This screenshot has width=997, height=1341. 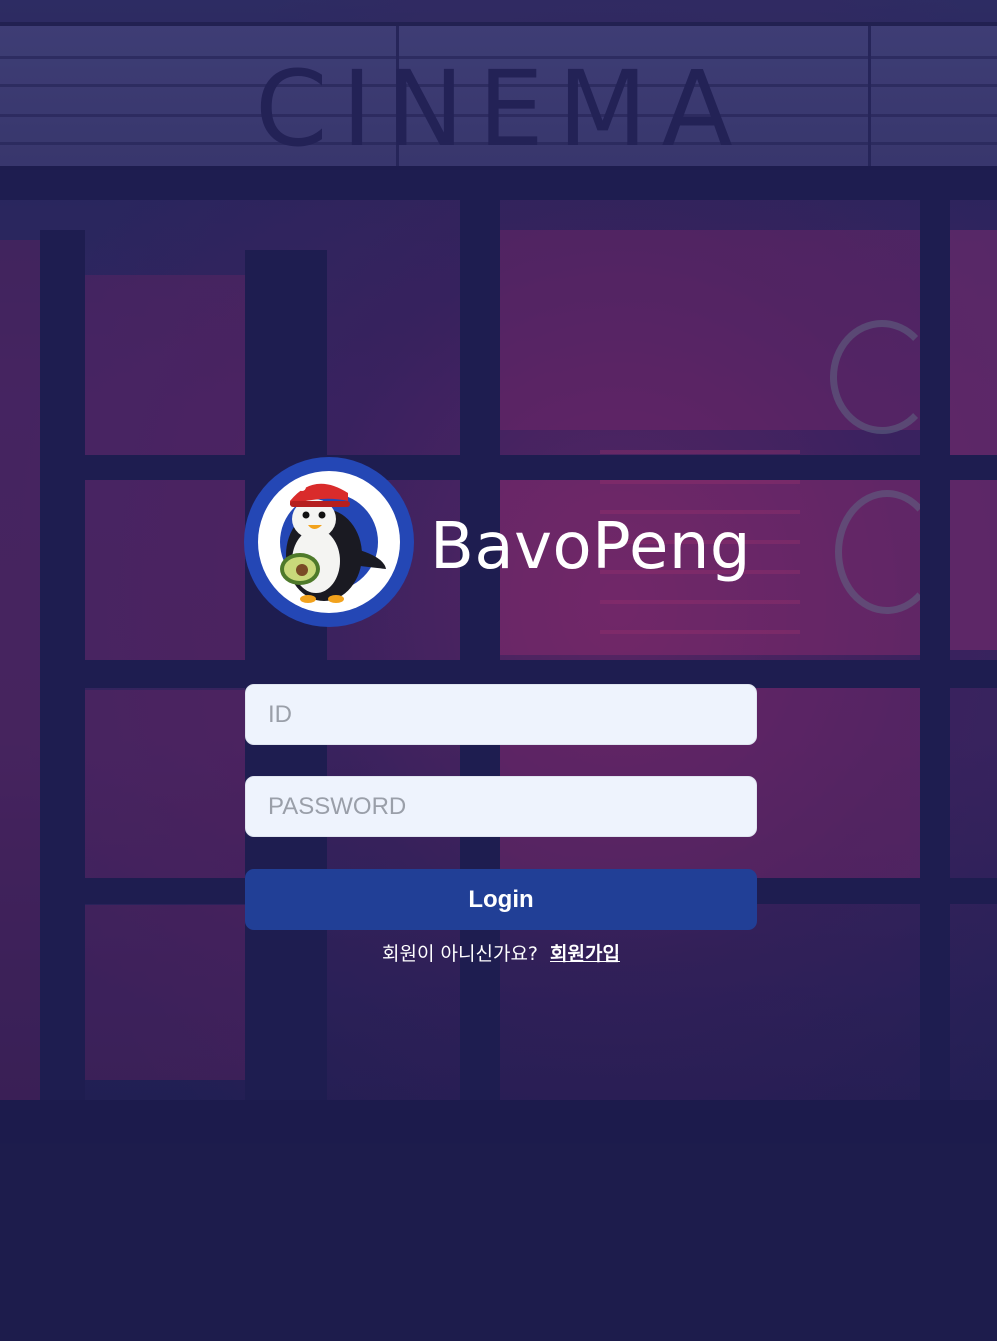 What do you see at coordinates (585, 954) in the screenshot?
I see `signup-link: 회원가입` at bounding box center [585, 954].